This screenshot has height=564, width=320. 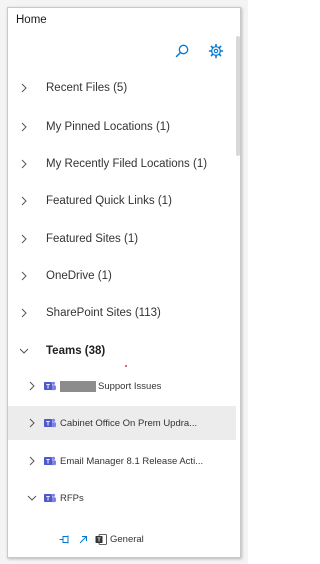 What do you see at coordinates (78, 386) in the screenshot?
I see `redacted-text` at bounding box center [78, 386].